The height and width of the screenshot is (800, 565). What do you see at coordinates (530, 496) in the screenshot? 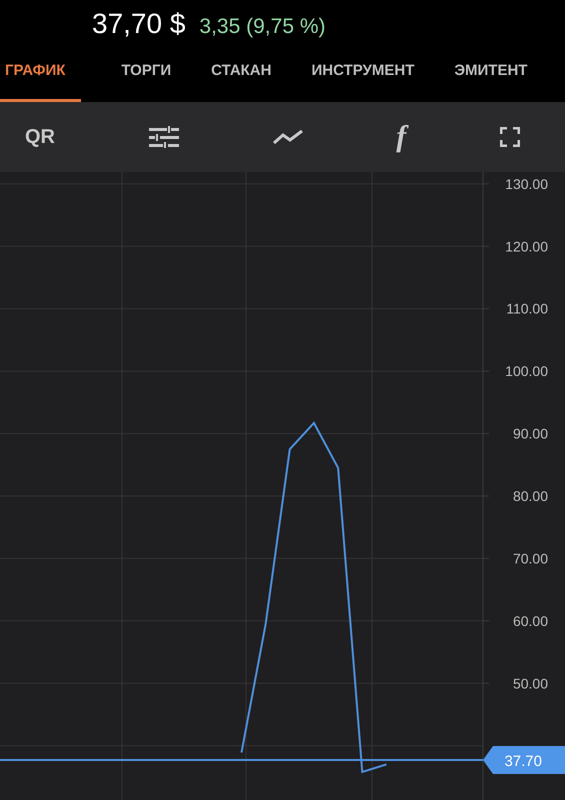
I see `axis-label: 80.00` at bounding box center [530, 496].